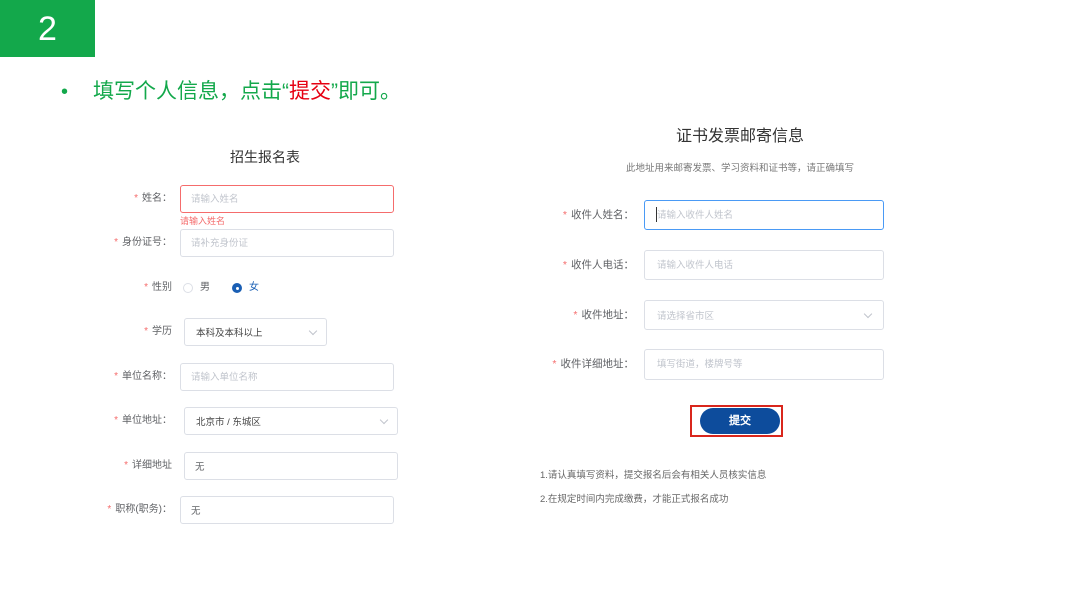 This screenshot has height=608, width=1080. I want to click on recipient-name-label: * 收件人姓名：, so click(567, 215).